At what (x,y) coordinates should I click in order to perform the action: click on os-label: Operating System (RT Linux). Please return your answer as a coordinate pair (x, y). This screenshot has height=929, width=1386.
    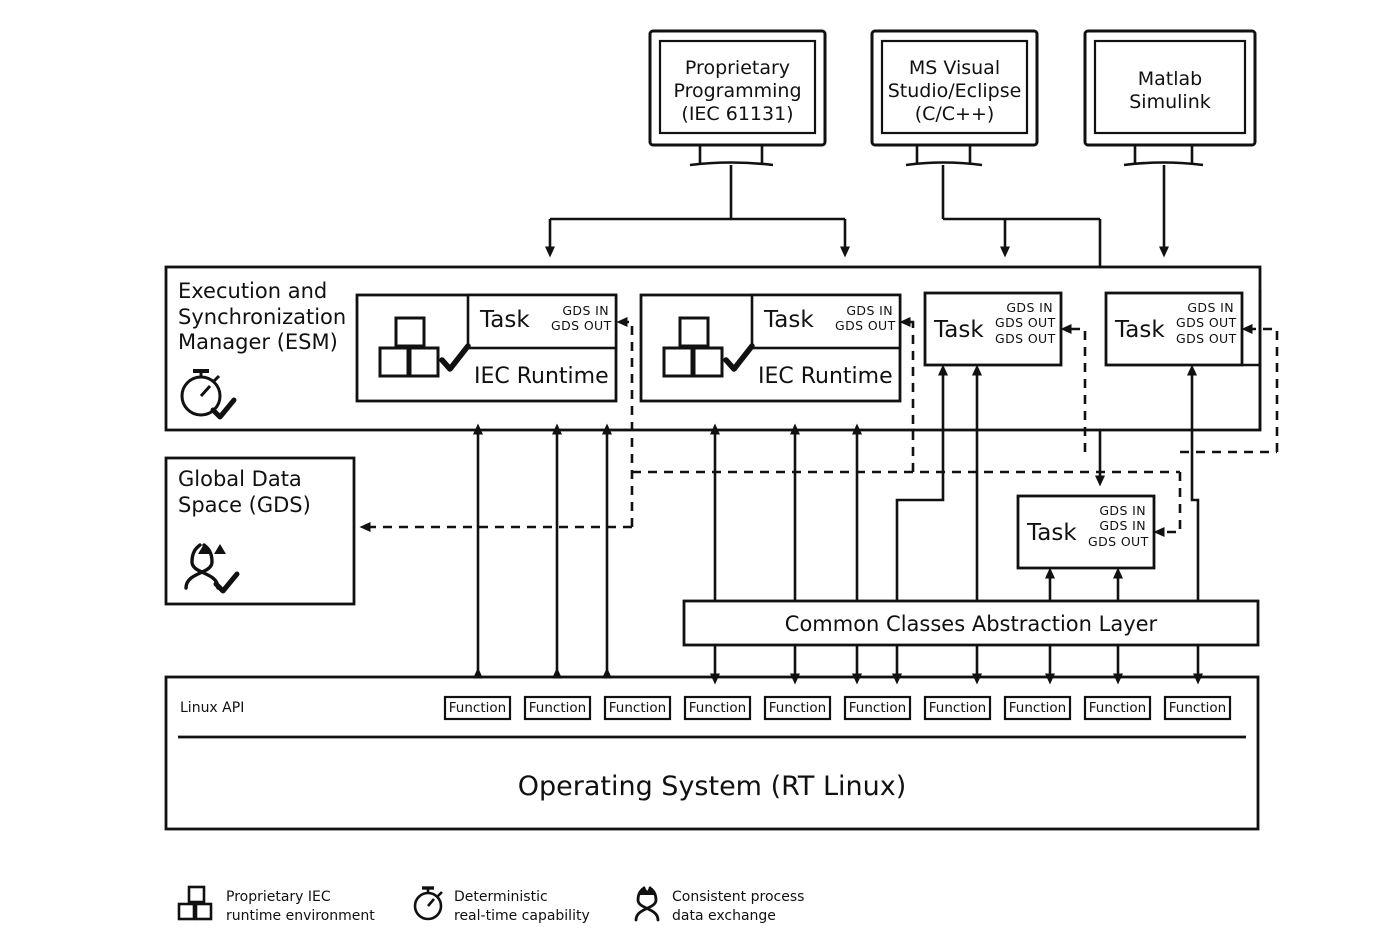
    Looking at the image, I should click on (712, 786).